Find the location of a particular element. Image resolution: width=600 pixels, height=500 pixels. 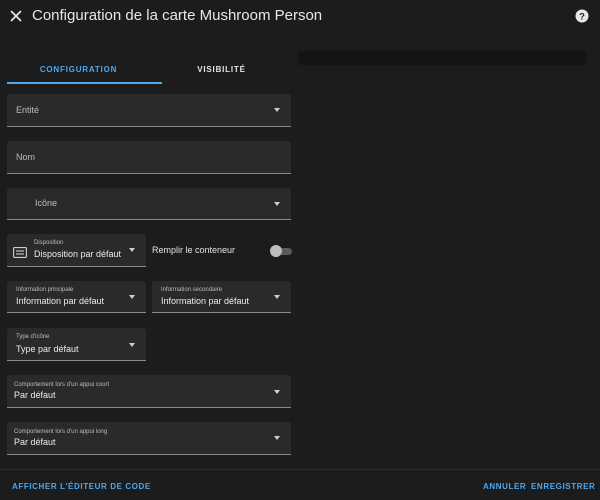

name-field: Nom is located at coordinates (149, 157).